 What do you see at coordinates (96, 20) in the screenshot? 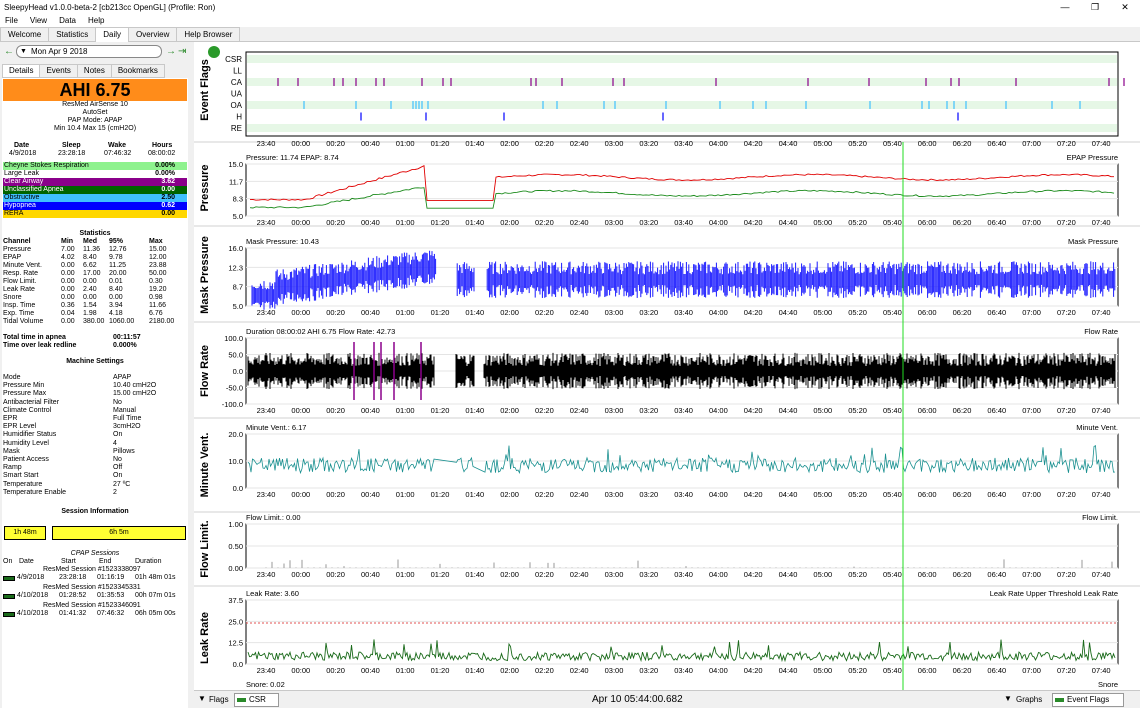
I see `menu-help: Help` at bounding box center [96, 20].